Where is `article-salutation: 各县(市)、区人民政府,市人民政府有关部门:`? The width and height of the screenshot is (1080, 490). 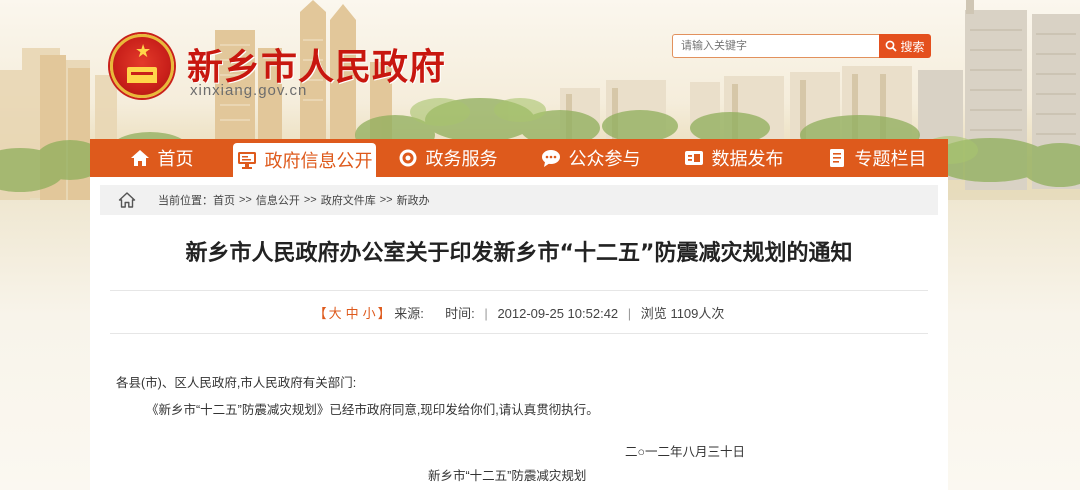 article-salutation: 各县(市)、区人民政府,市人民政府有关部门: is located at coordinates (236, 383).